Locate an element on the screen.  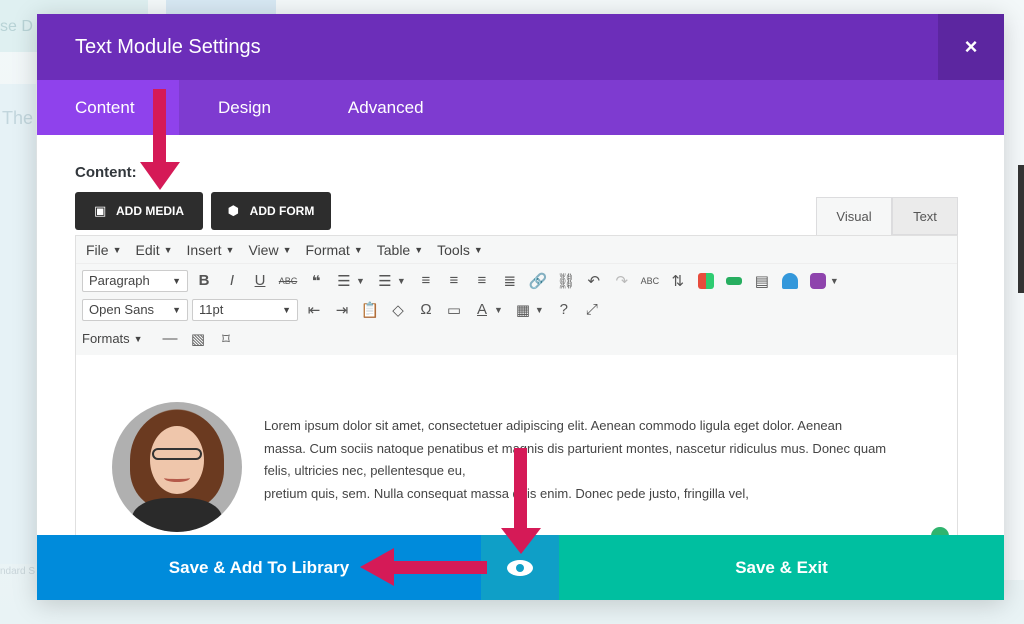
fullscreen-icon: ⤢ is located at coordinates (592, 310).